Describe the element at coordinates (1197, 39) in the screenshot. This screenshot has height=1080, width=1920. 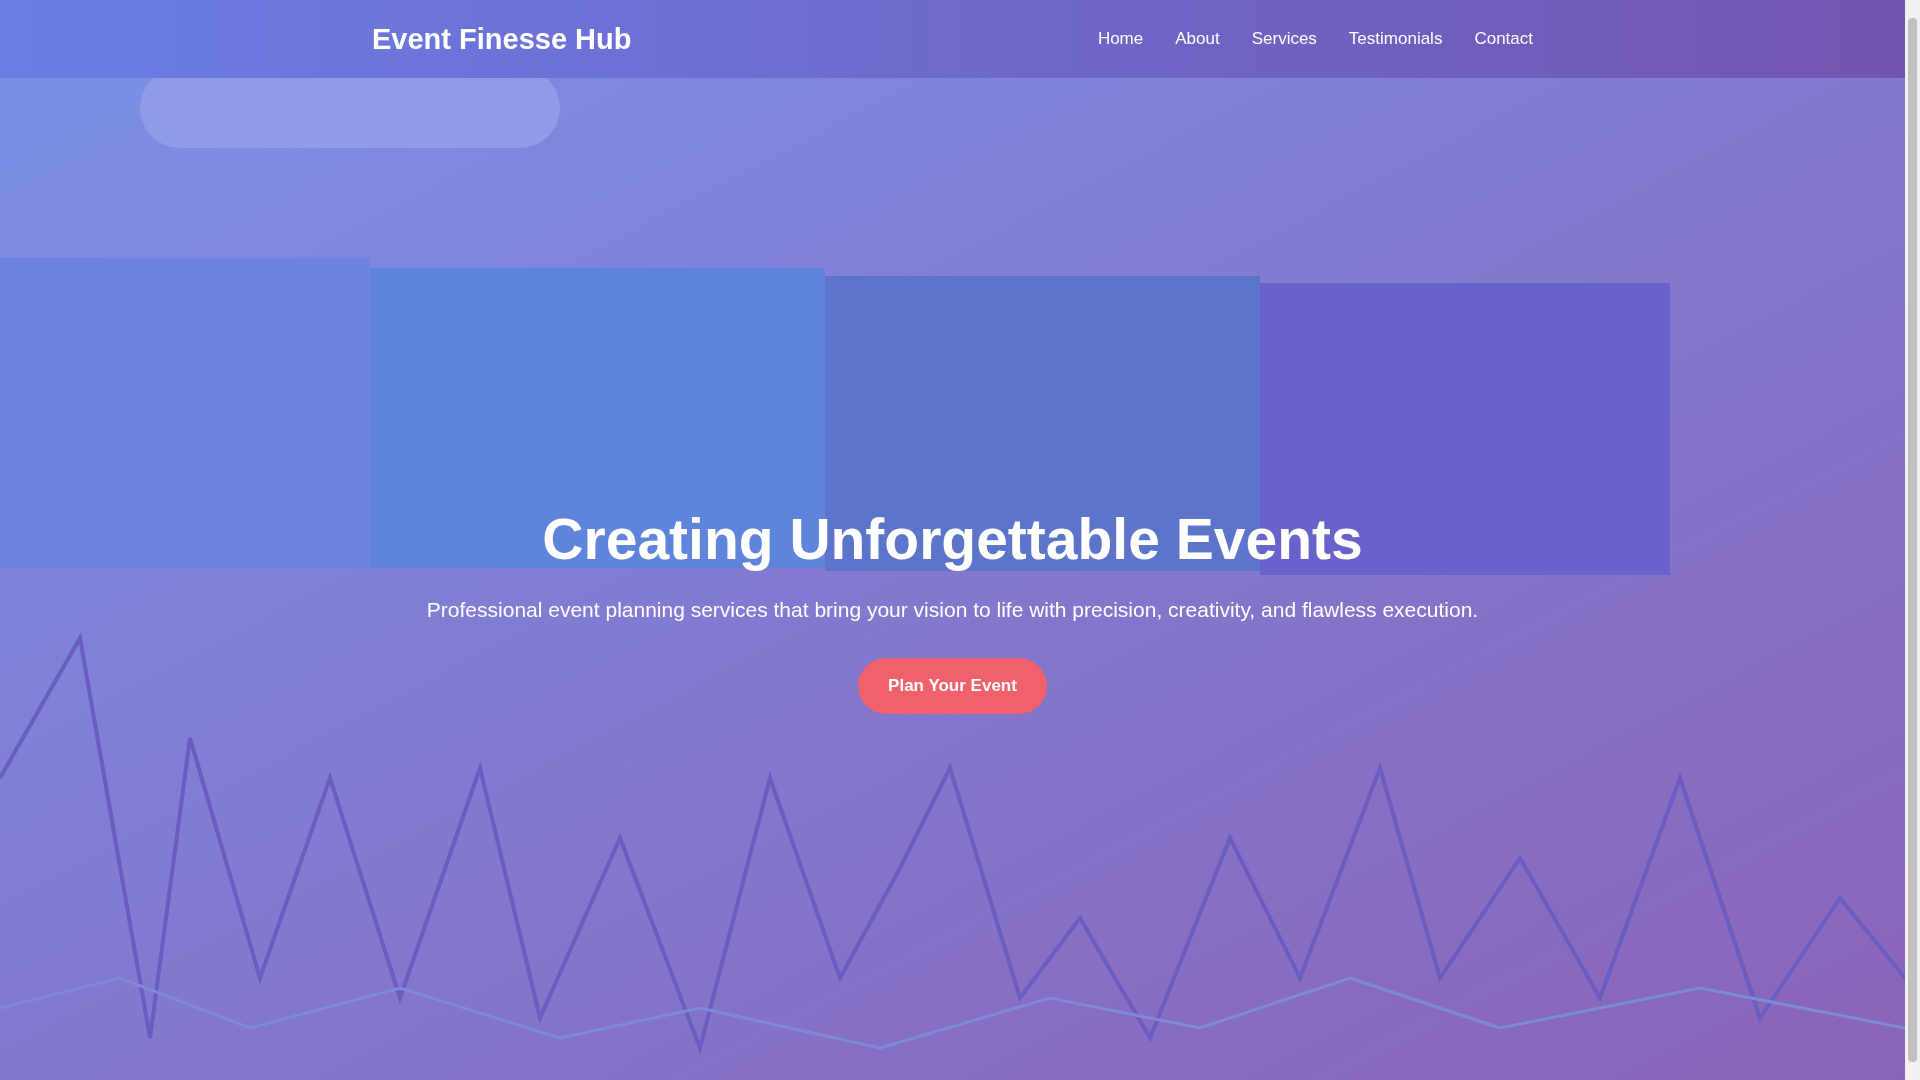
I see `nav-link: About` at that location.